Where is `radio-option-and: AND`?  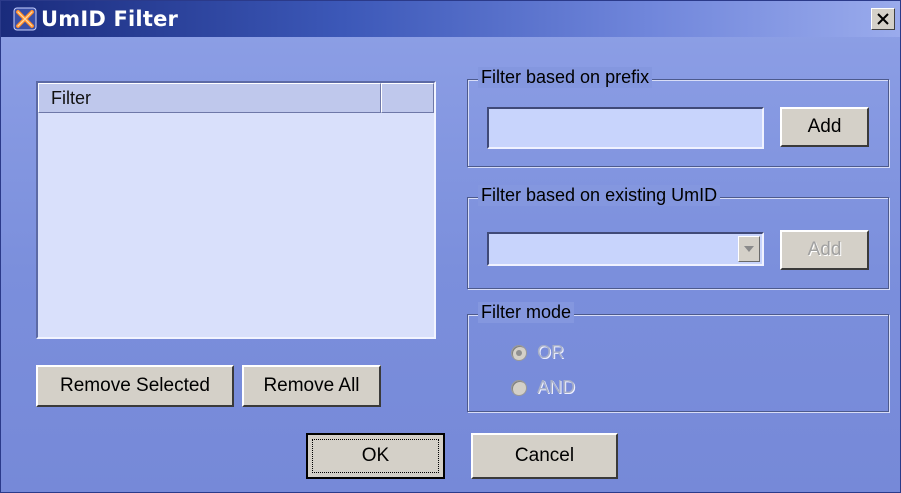 radio-option-and: AND is located at coordinates (543, 387).